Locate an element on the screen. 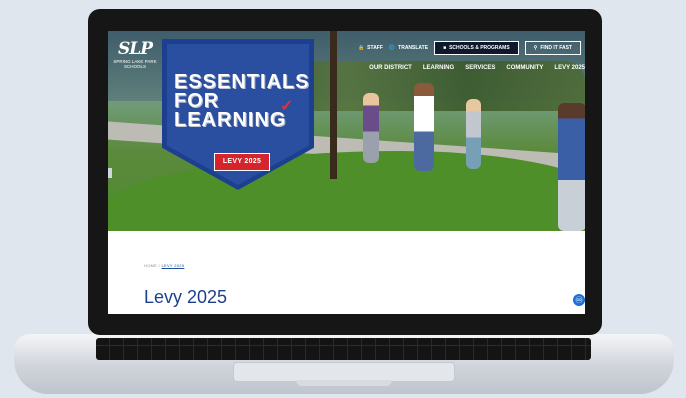  nav-learning: LEARNING is located at coordinates (438, 68).